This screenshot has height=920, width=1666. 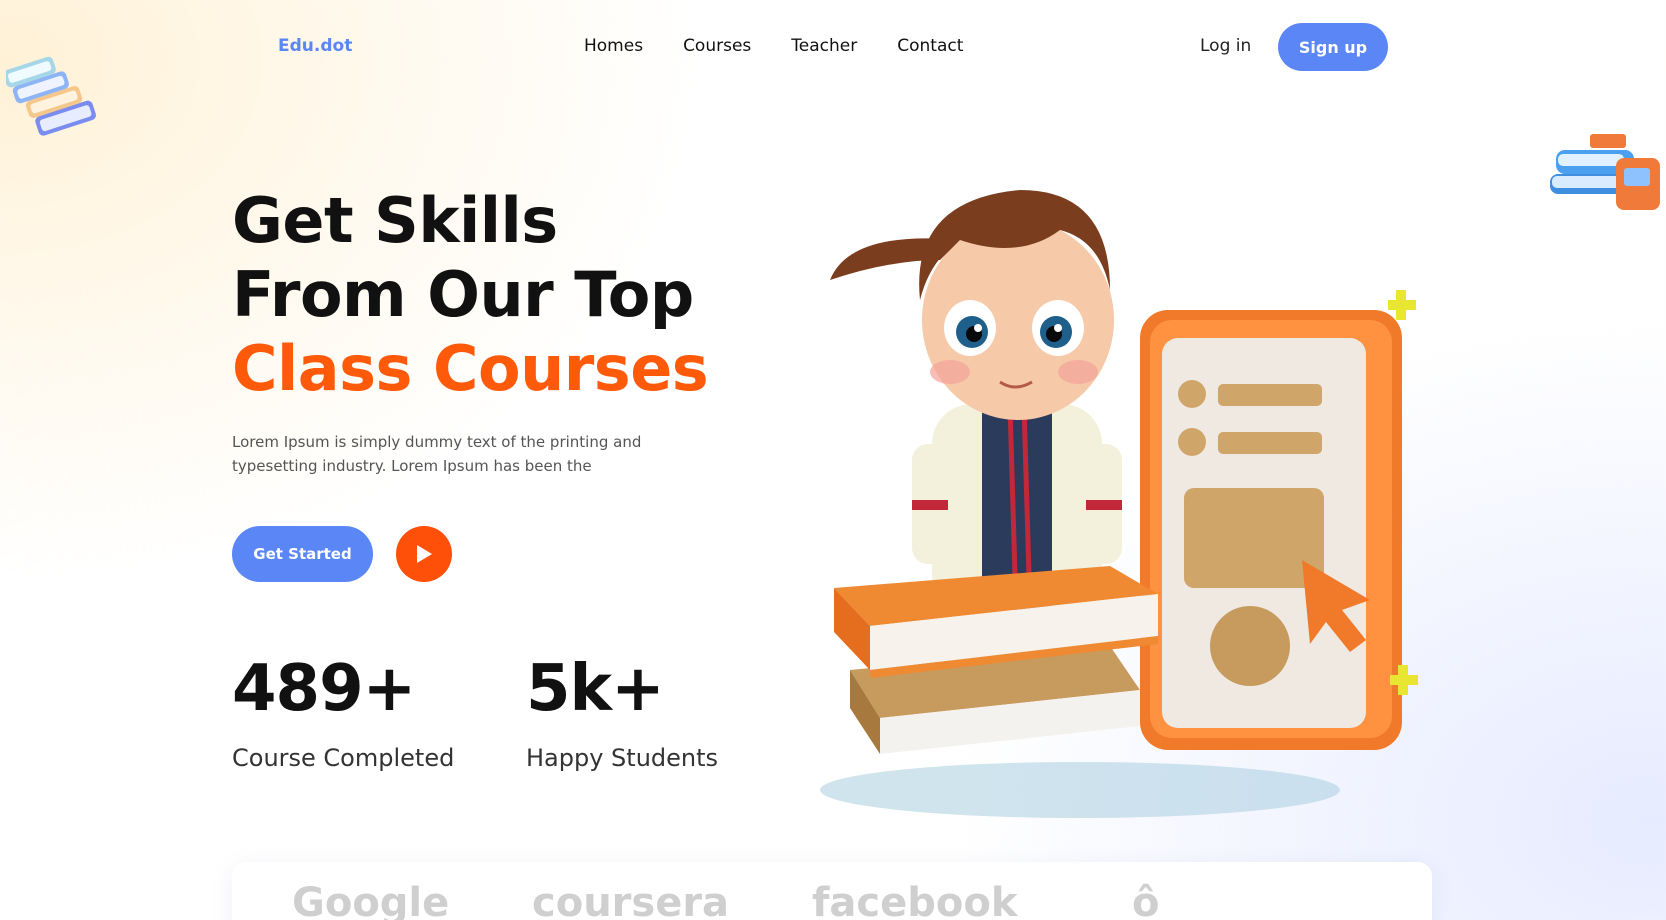 I want to click on partner-logo-coursera: coursera, so click(x=631, y=900).